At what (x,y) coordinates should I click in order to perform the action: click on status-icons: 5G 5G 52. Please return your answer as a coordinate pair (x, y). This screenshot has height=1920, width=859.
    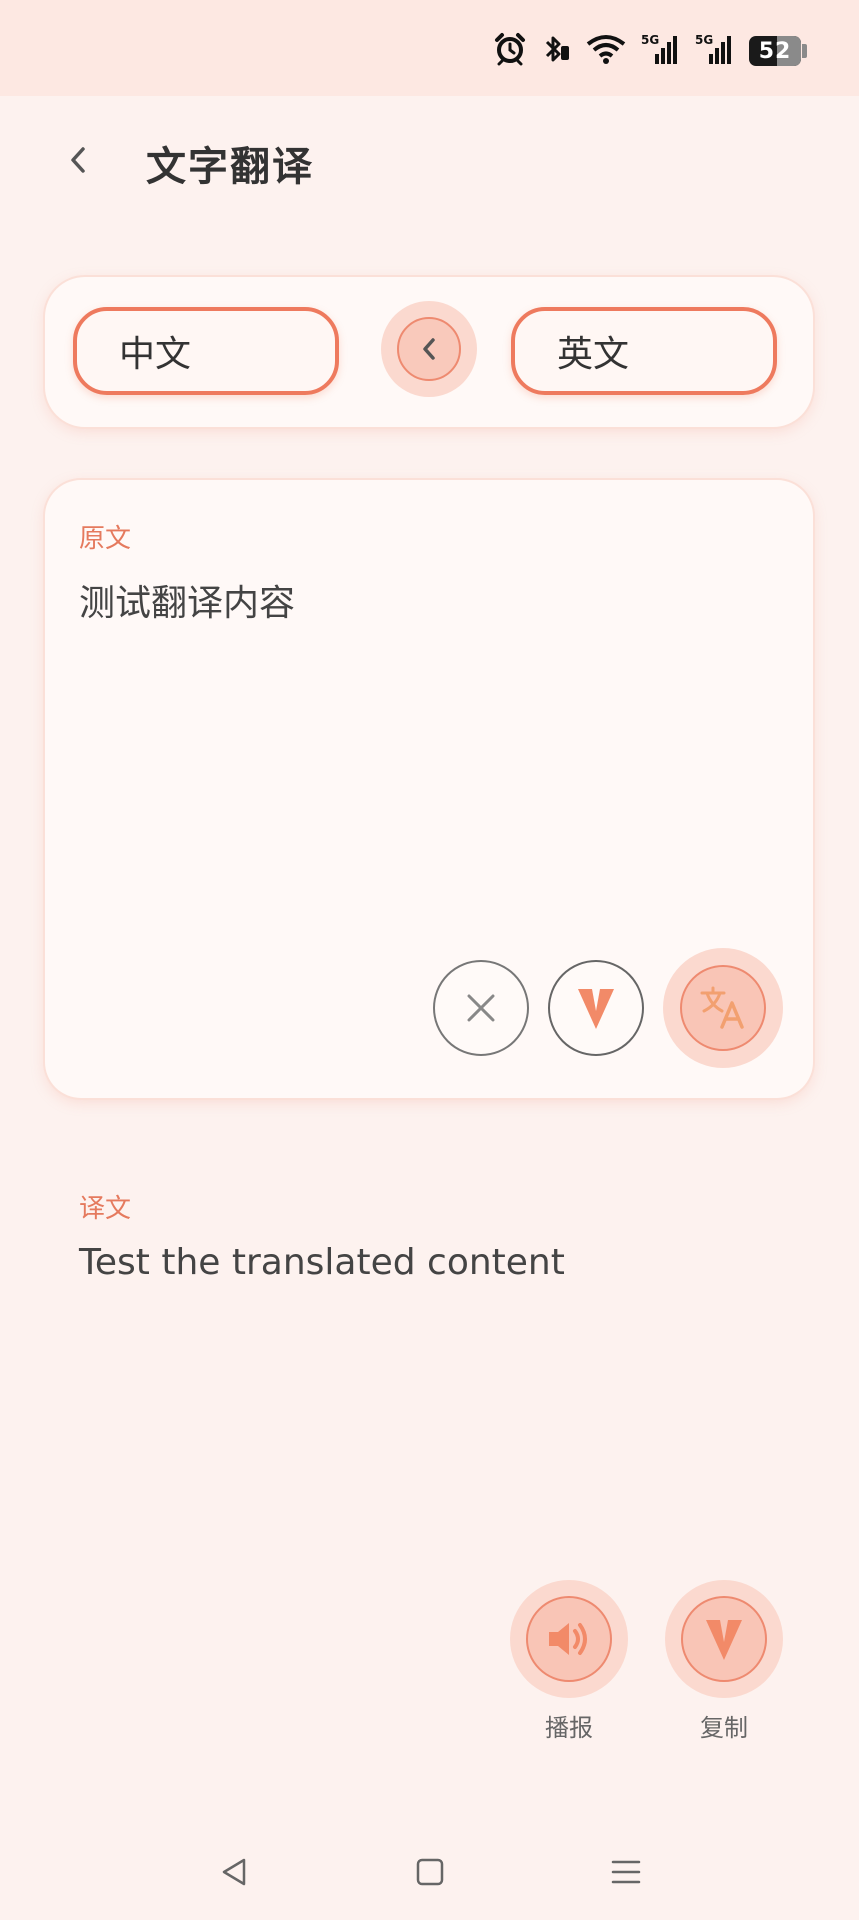
    Looking at the image, I should click on (650, 51).